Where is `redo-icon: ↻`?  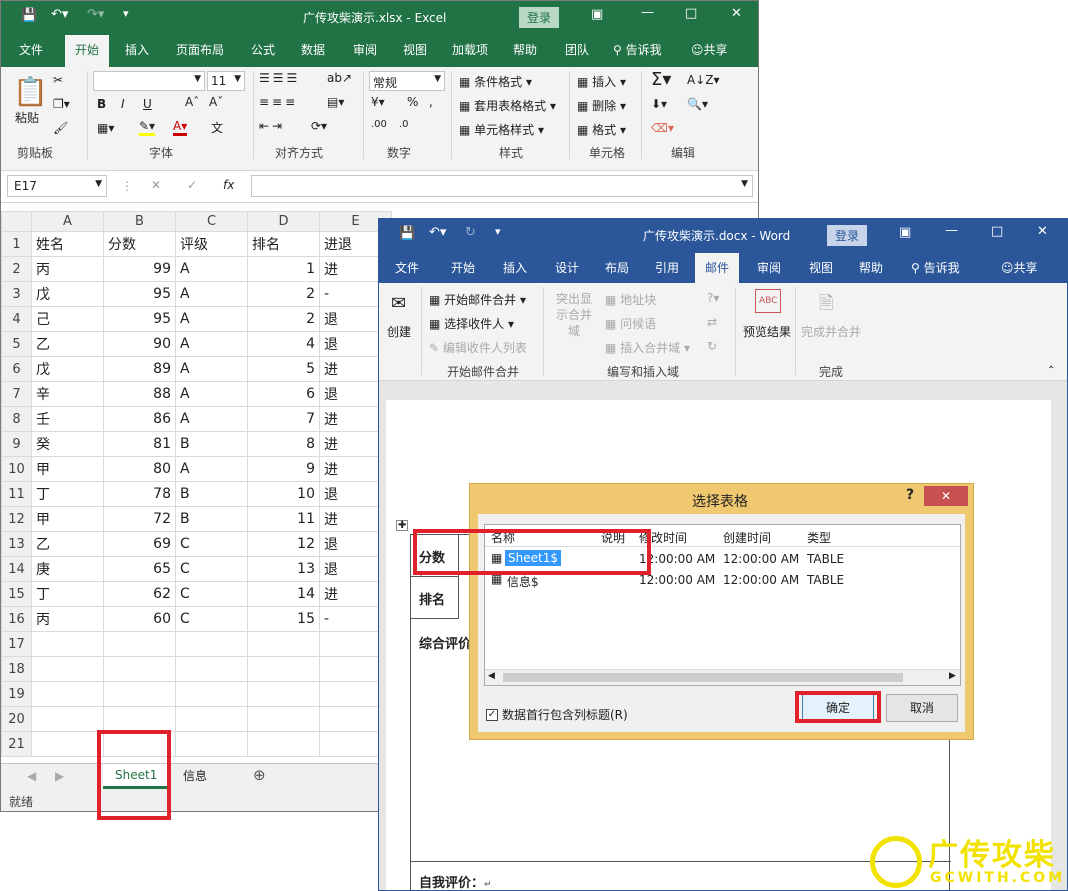 redo-icon: ↻ is located at coordinates (470, 232).